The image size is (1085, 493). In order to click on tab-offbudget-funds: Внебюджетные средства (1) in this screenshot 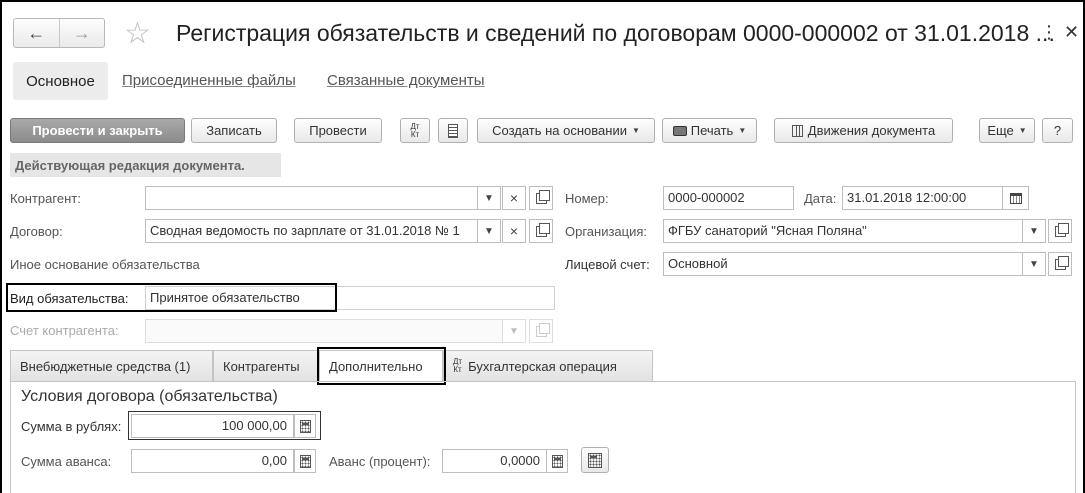, I will do `click(111, 366)`.